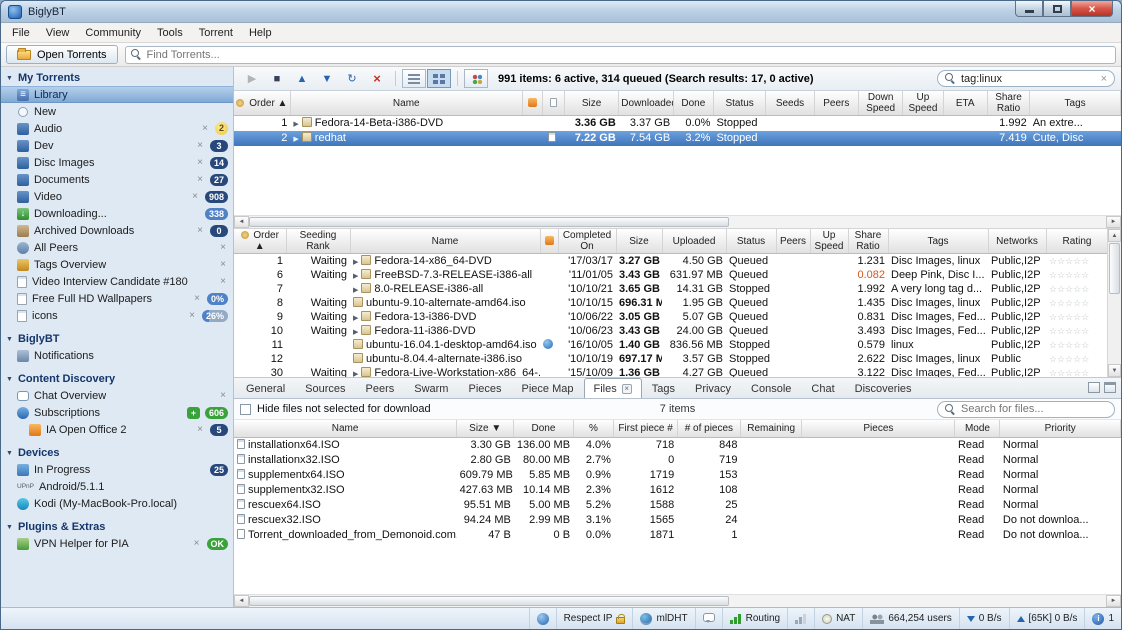 This screenshot has width=1122, height=630. Describe the element at coordinates (1094, 387) in the screenshot. I see `minimize-panel-icon` at that location.